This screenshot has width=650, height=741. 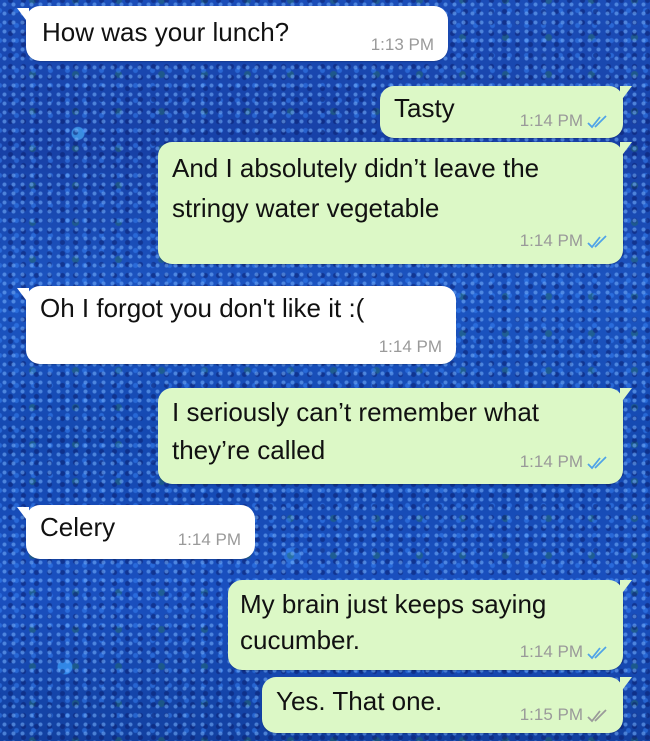 What do you see at coordinates (356, 168) in the screenshot?
I see `message-text-line-1: And I absolutely didn’t leave the` at bounding box center [356, 168].